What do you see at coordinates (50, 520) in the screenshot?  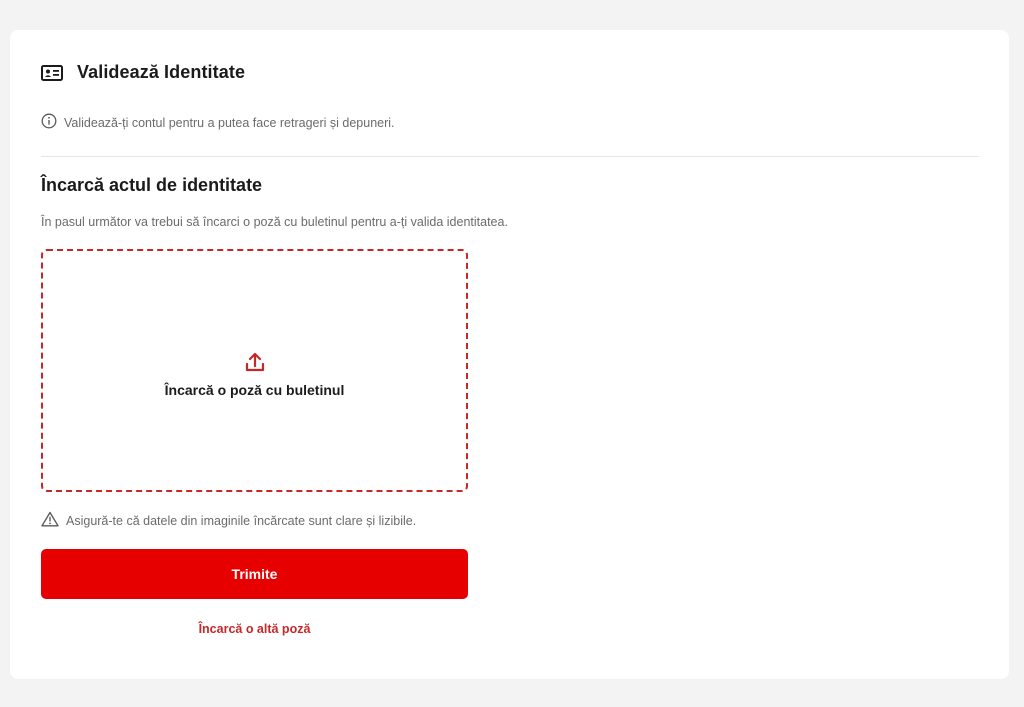 I see `warning-icon` at bounding box center [50, 520].